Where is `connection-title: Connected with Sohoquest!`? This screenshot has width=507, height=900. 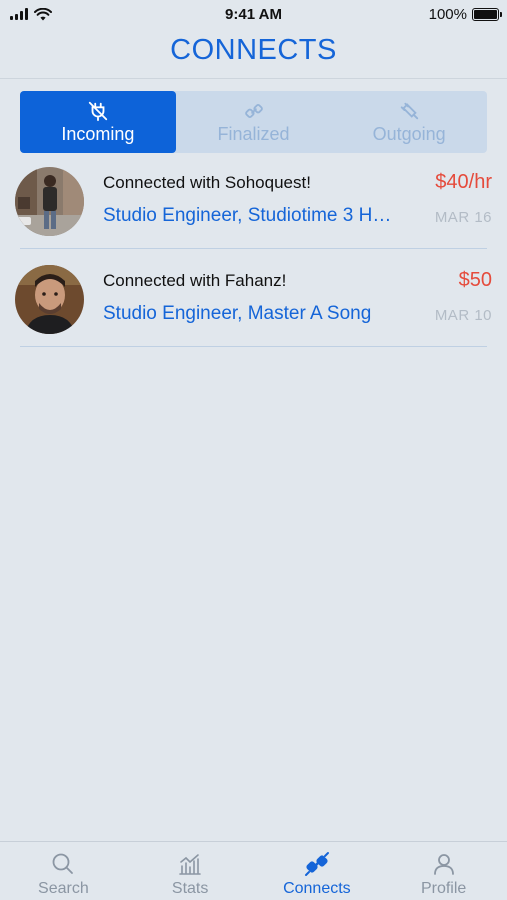 connection-title: Connected with Sohoquest! is located at coordinates (207, 182).